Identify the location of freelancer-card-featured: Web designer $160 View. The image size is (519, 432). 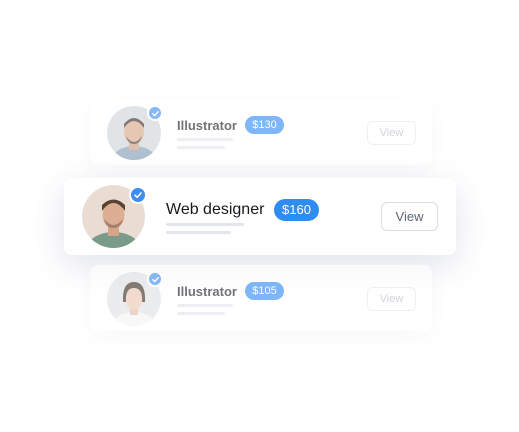
(260, 216).